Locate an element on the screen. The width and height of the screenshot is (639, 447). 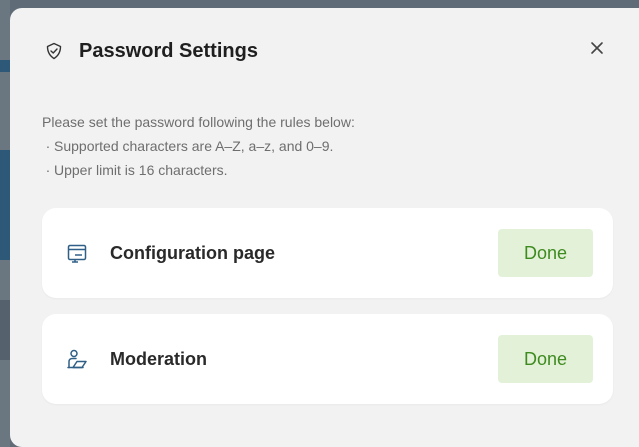
moderation-label: Moderation is located at coordinates (158, 358).